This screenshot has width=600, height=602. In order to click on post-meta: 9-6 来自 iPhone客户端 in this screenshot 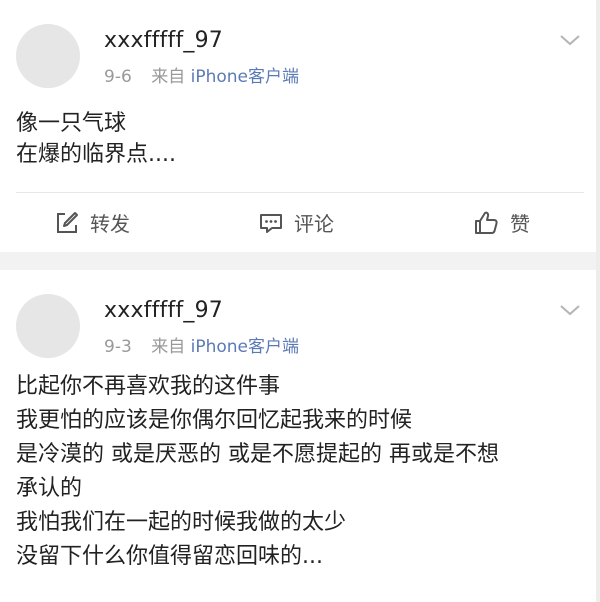, I will do `click(201, 74)`.